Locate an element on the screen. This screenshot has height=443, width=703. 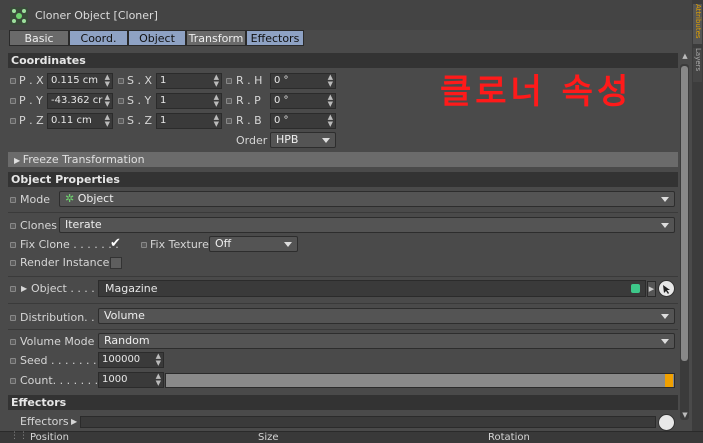
position-label: Position is located at coordinates (49, 437).